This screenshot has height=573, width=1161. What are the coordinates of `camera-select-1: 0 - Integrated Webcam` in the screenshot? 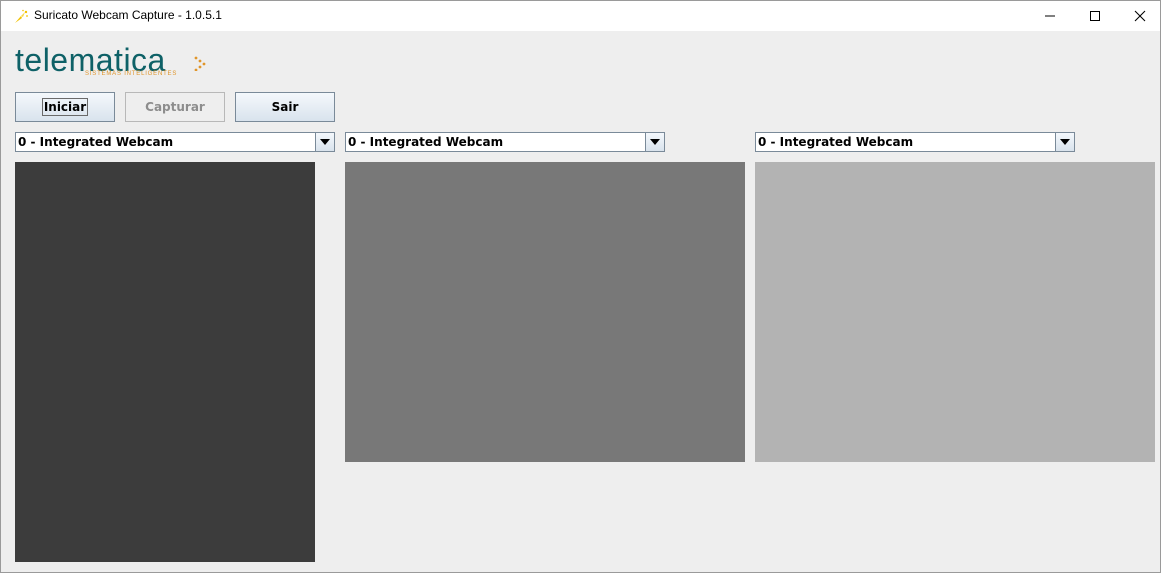 It's located at (175, 142).